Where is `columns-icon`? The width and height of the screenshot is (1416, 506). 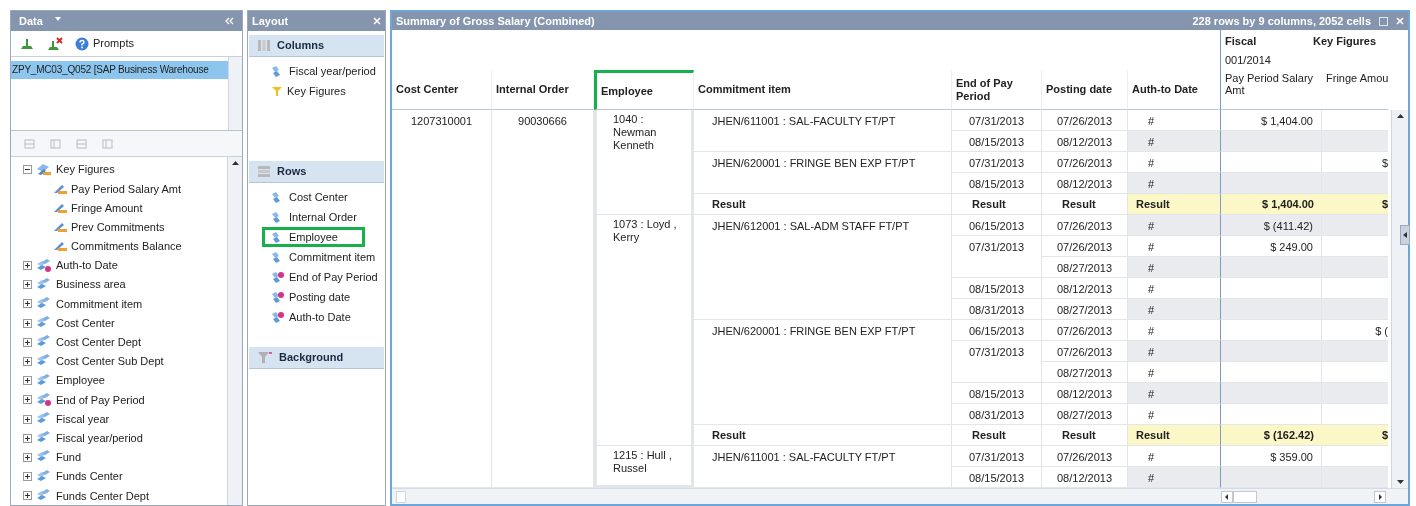 columns-icon is located at coordinates (264, 45).